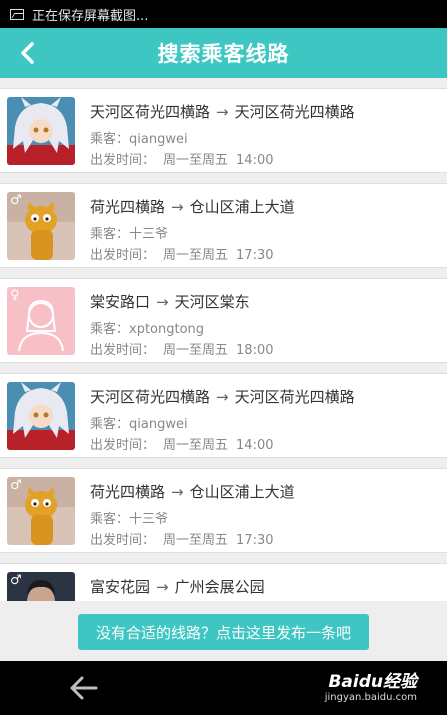 This screenshot has width=447, height=715. I want to click on watermark-logo: Baidu经验, so click(372, 682).